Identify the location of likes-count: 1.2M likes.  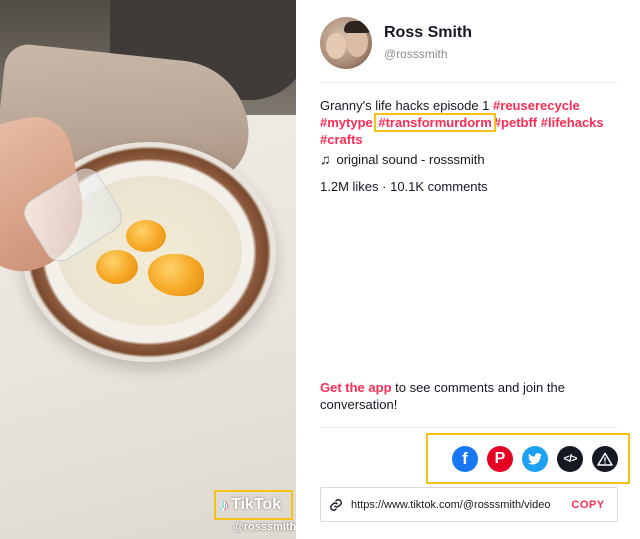
(349, 186).